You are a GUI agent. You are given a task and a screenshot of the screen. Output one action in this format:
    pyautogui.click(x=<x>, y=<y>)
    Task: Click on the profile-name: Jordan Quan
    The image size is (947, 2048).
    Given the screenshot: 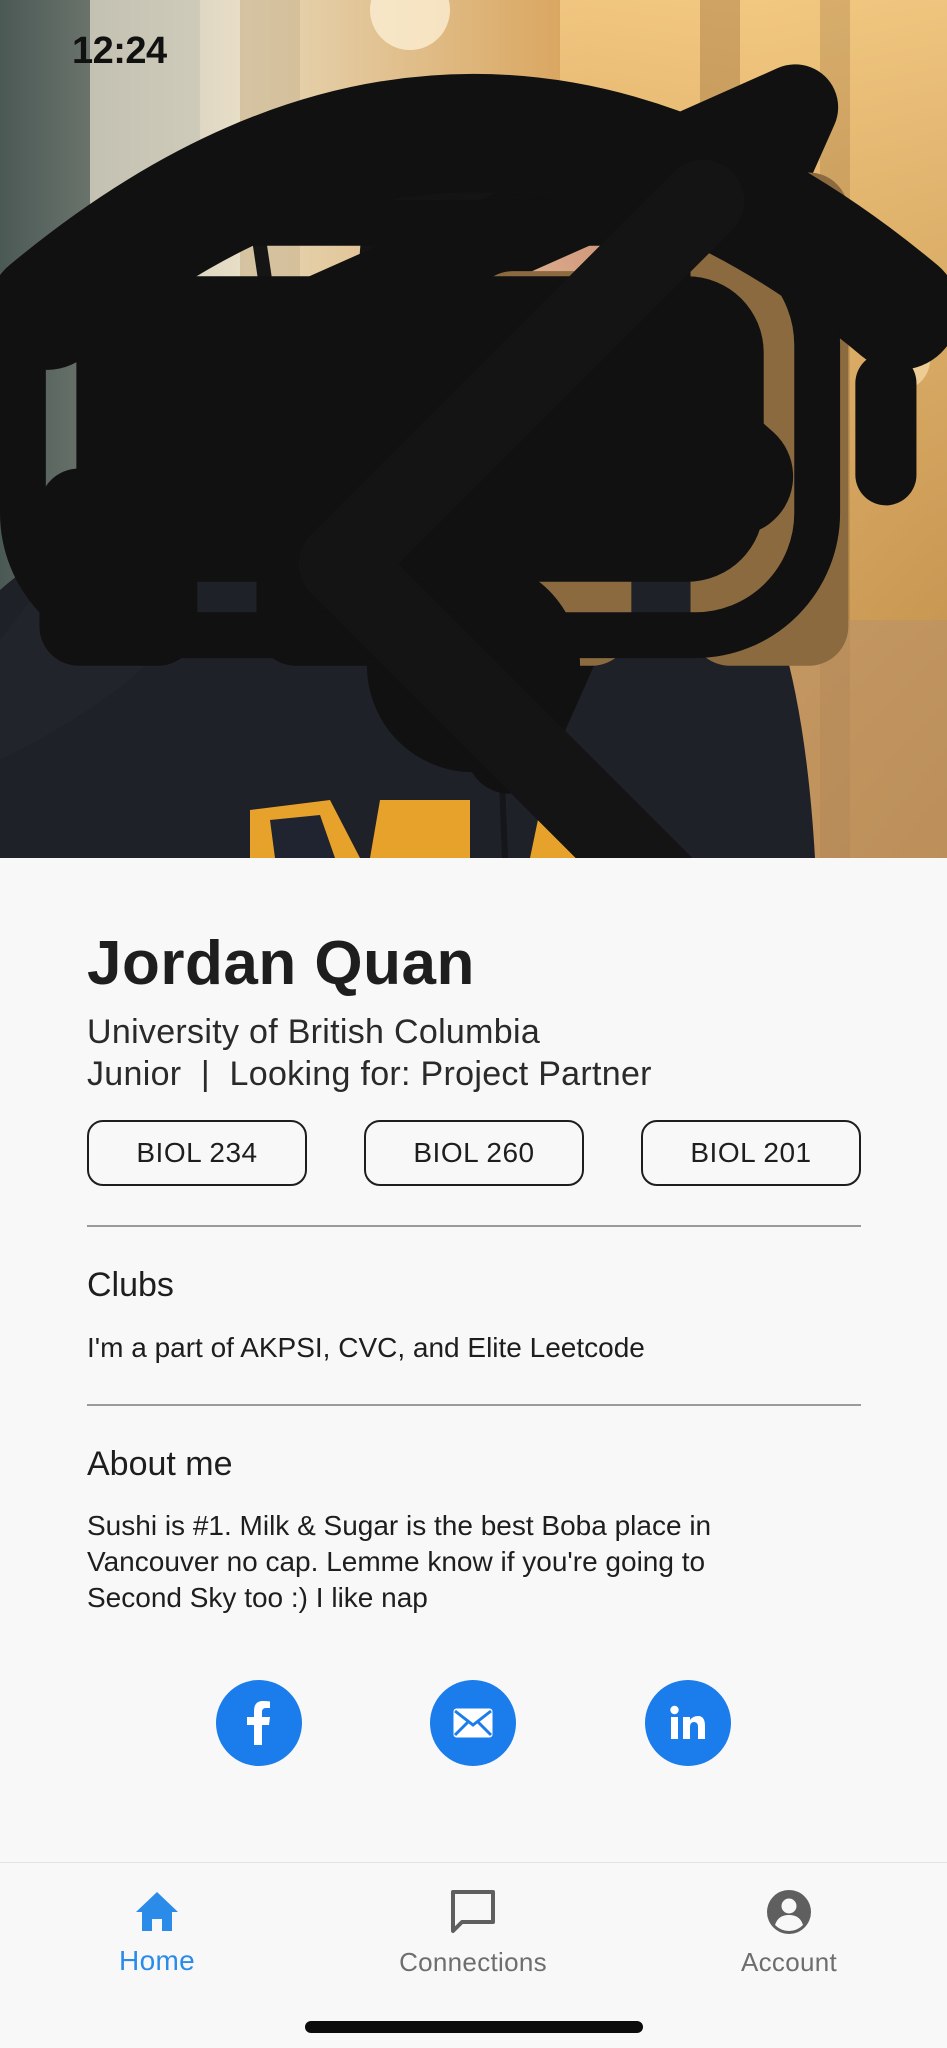 What is the action you would take?
    pyautogui.click(x=281, y=963)
    